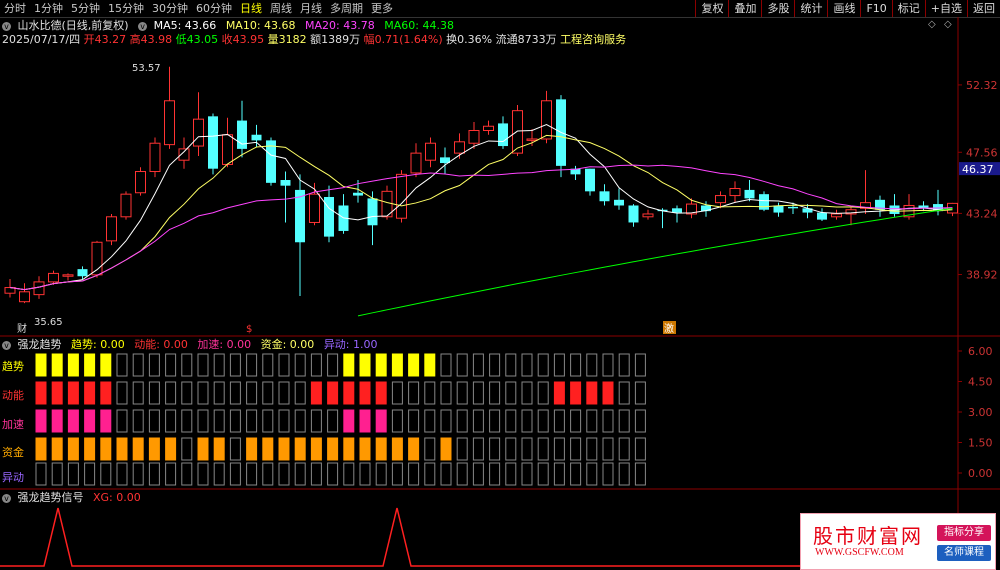 This screenshot has width=1000, height=570. I want to click on row-label-accel: 加速, so click(13, 424).